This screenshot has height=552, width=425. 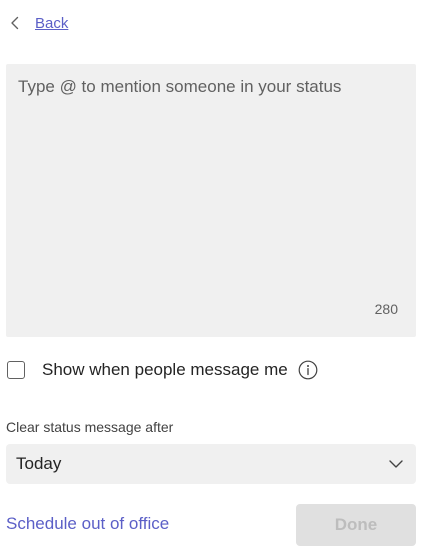 What do you see at coordinates (211, 464) in the screenshot?
I see `clear-status-dropdown: Today` at bounding box center [211, 464].